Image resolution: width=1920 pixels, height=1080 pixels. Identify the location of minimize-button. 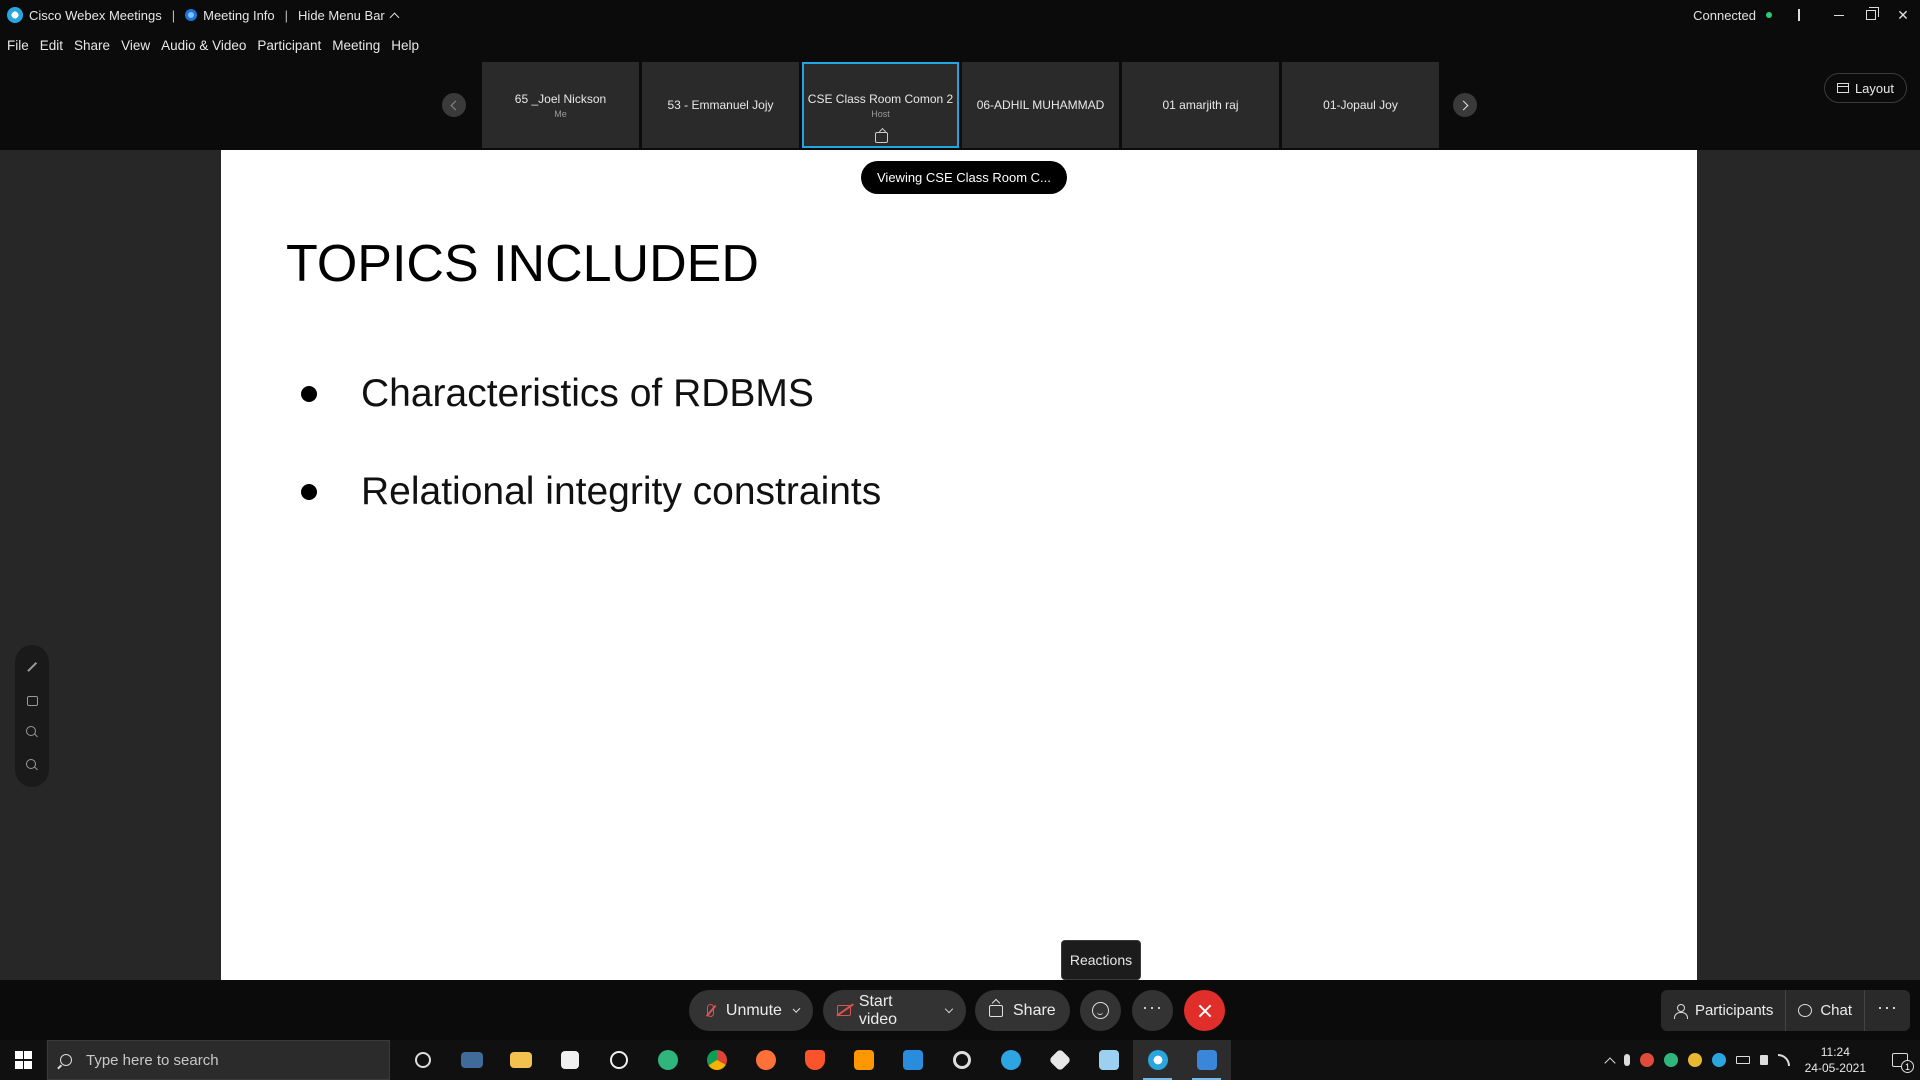
(1839, 15).